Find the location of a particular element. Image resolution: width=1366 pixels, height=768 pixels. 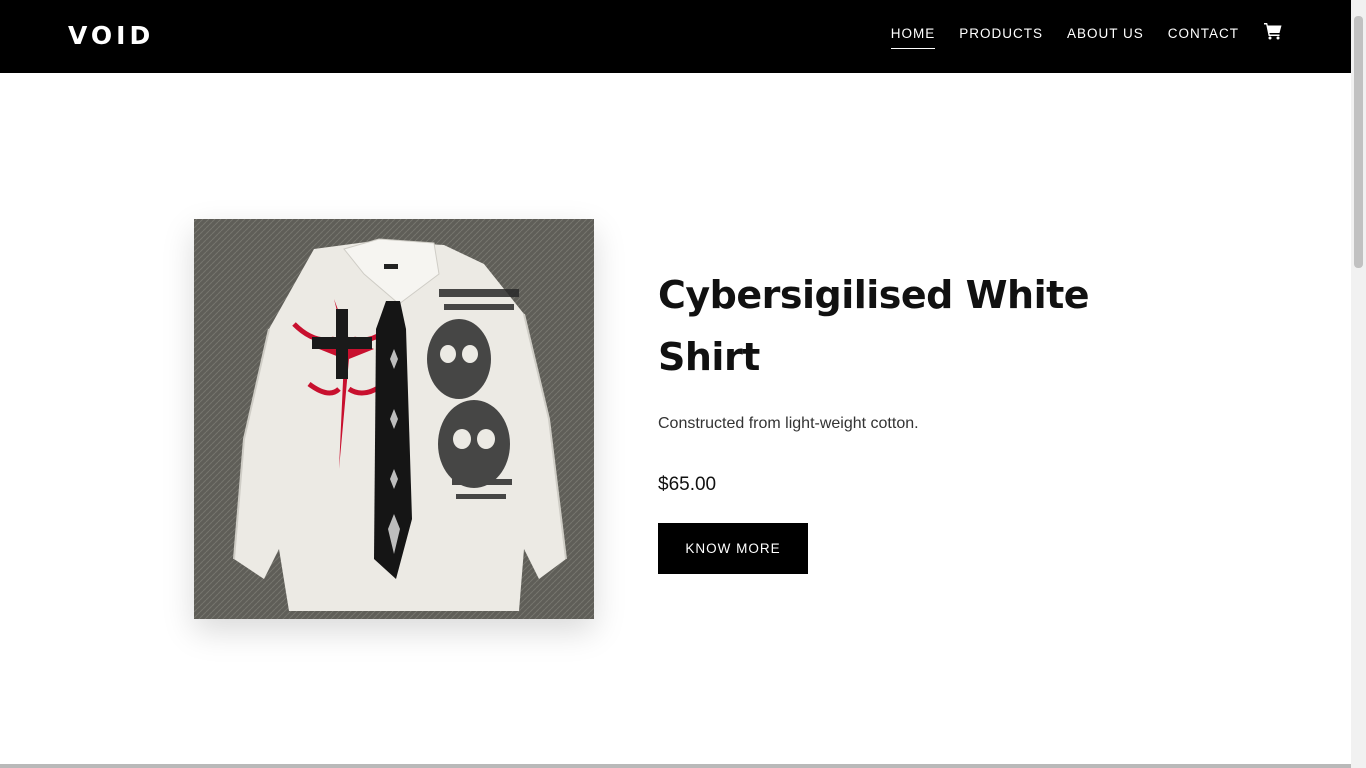

know-more-button: KNOW MORE is located at coordinates (733, 548).